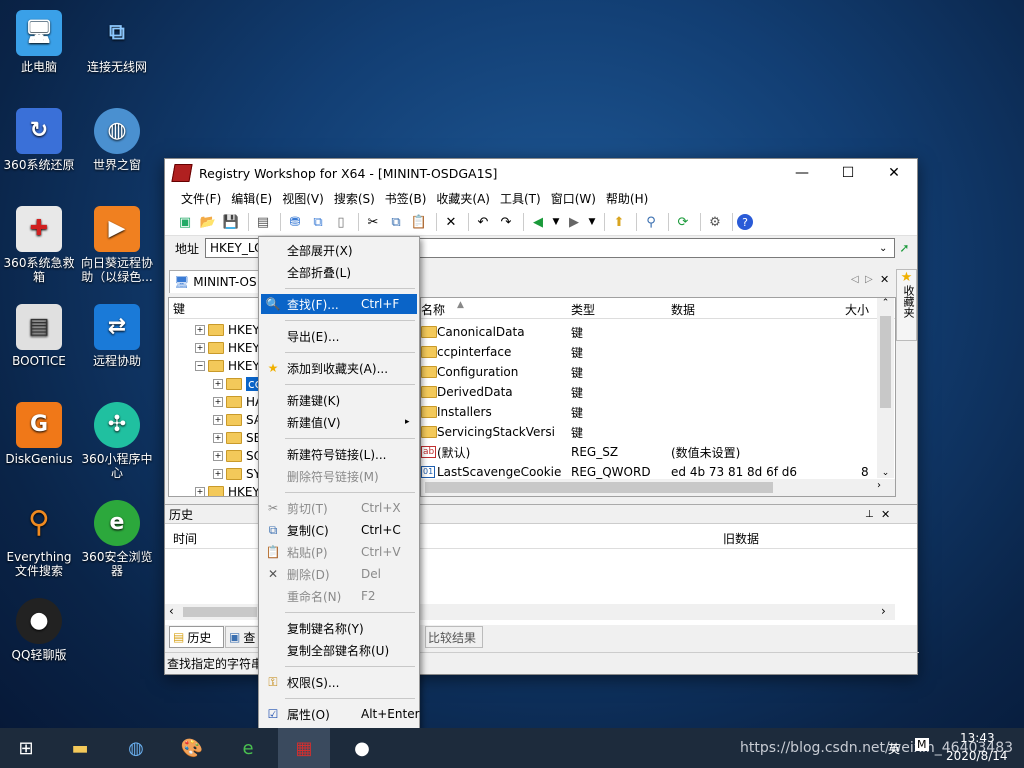 The image size is (1024, 768). I want to click on column-header-name: 名称, so click(433, 309).